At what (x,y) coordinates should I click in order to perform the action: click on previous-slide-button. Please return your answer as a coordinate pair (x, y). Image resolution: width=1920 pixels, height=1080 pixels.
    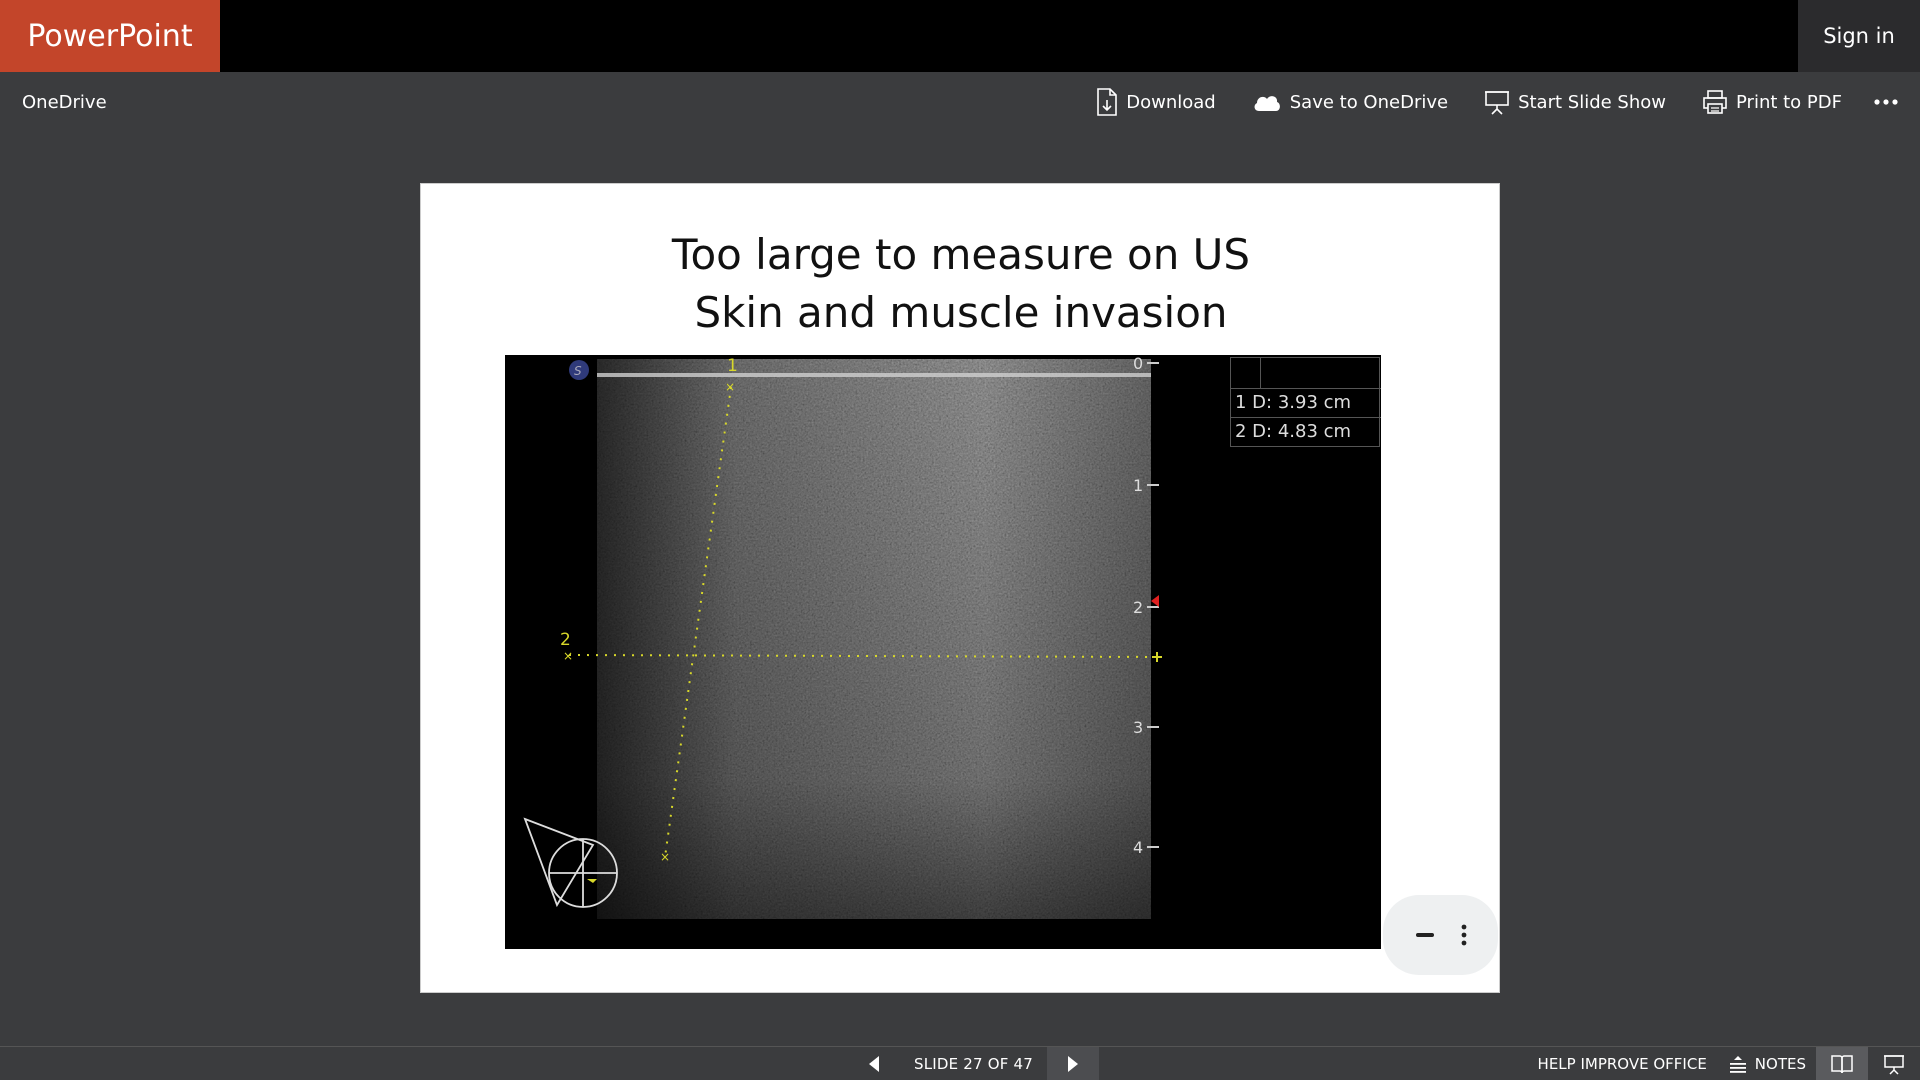
    Looking at the image, I should click on (874, 1063).